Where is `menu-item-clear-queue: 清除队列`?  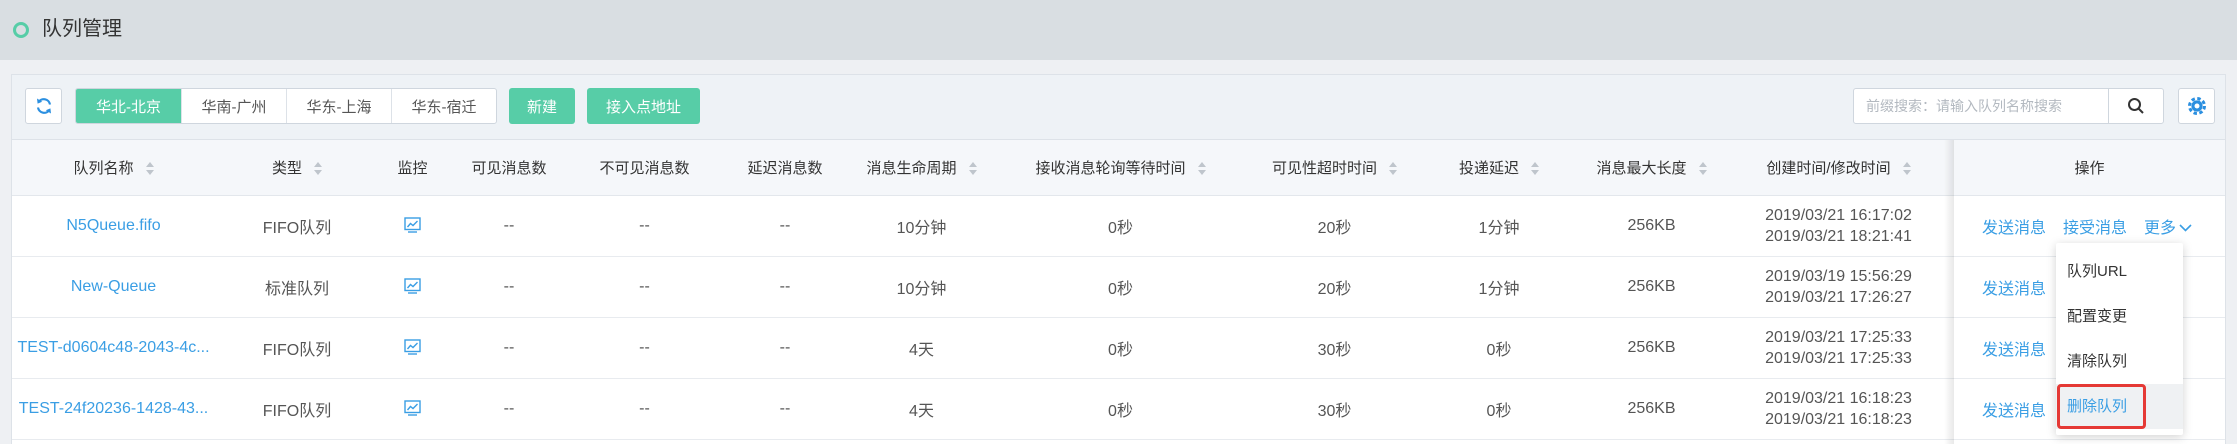 menu-item-clear-queue: 清除队列 is located at coordinates (2119, 361).